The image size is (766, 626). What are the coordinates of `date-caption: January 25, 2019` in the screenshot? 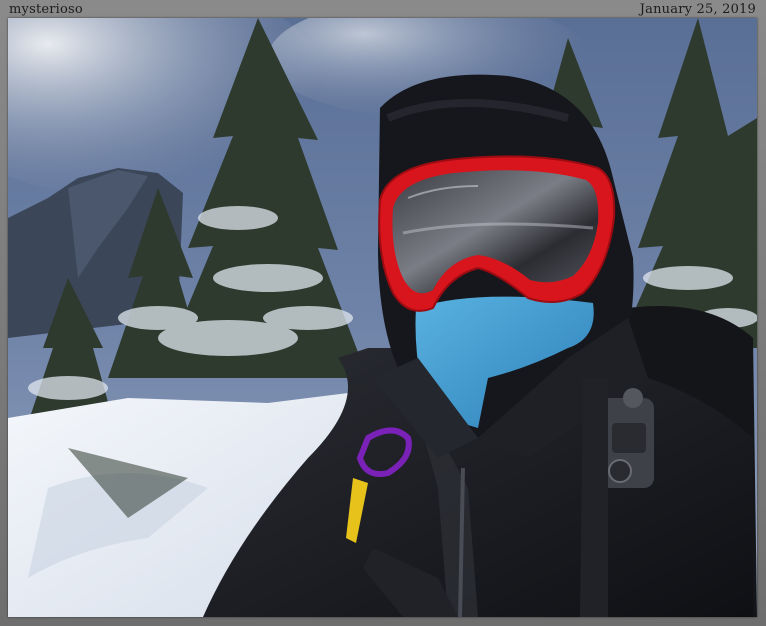 It's located at (697, 9).